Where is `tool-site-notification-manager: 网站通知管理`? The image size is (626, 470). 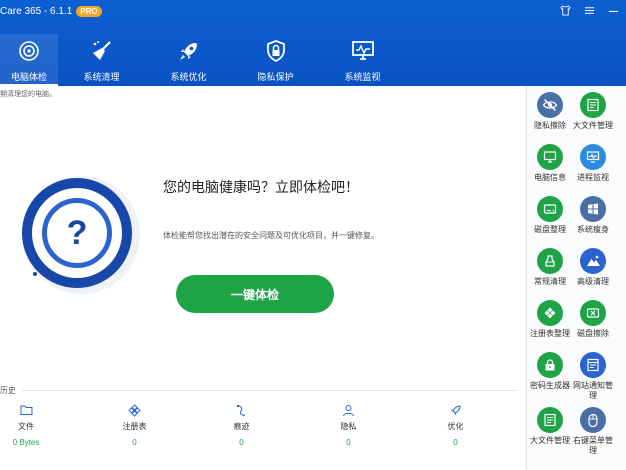 tool-site-notification-manager: 网站通知管理 is located at coordinates (593, 376).